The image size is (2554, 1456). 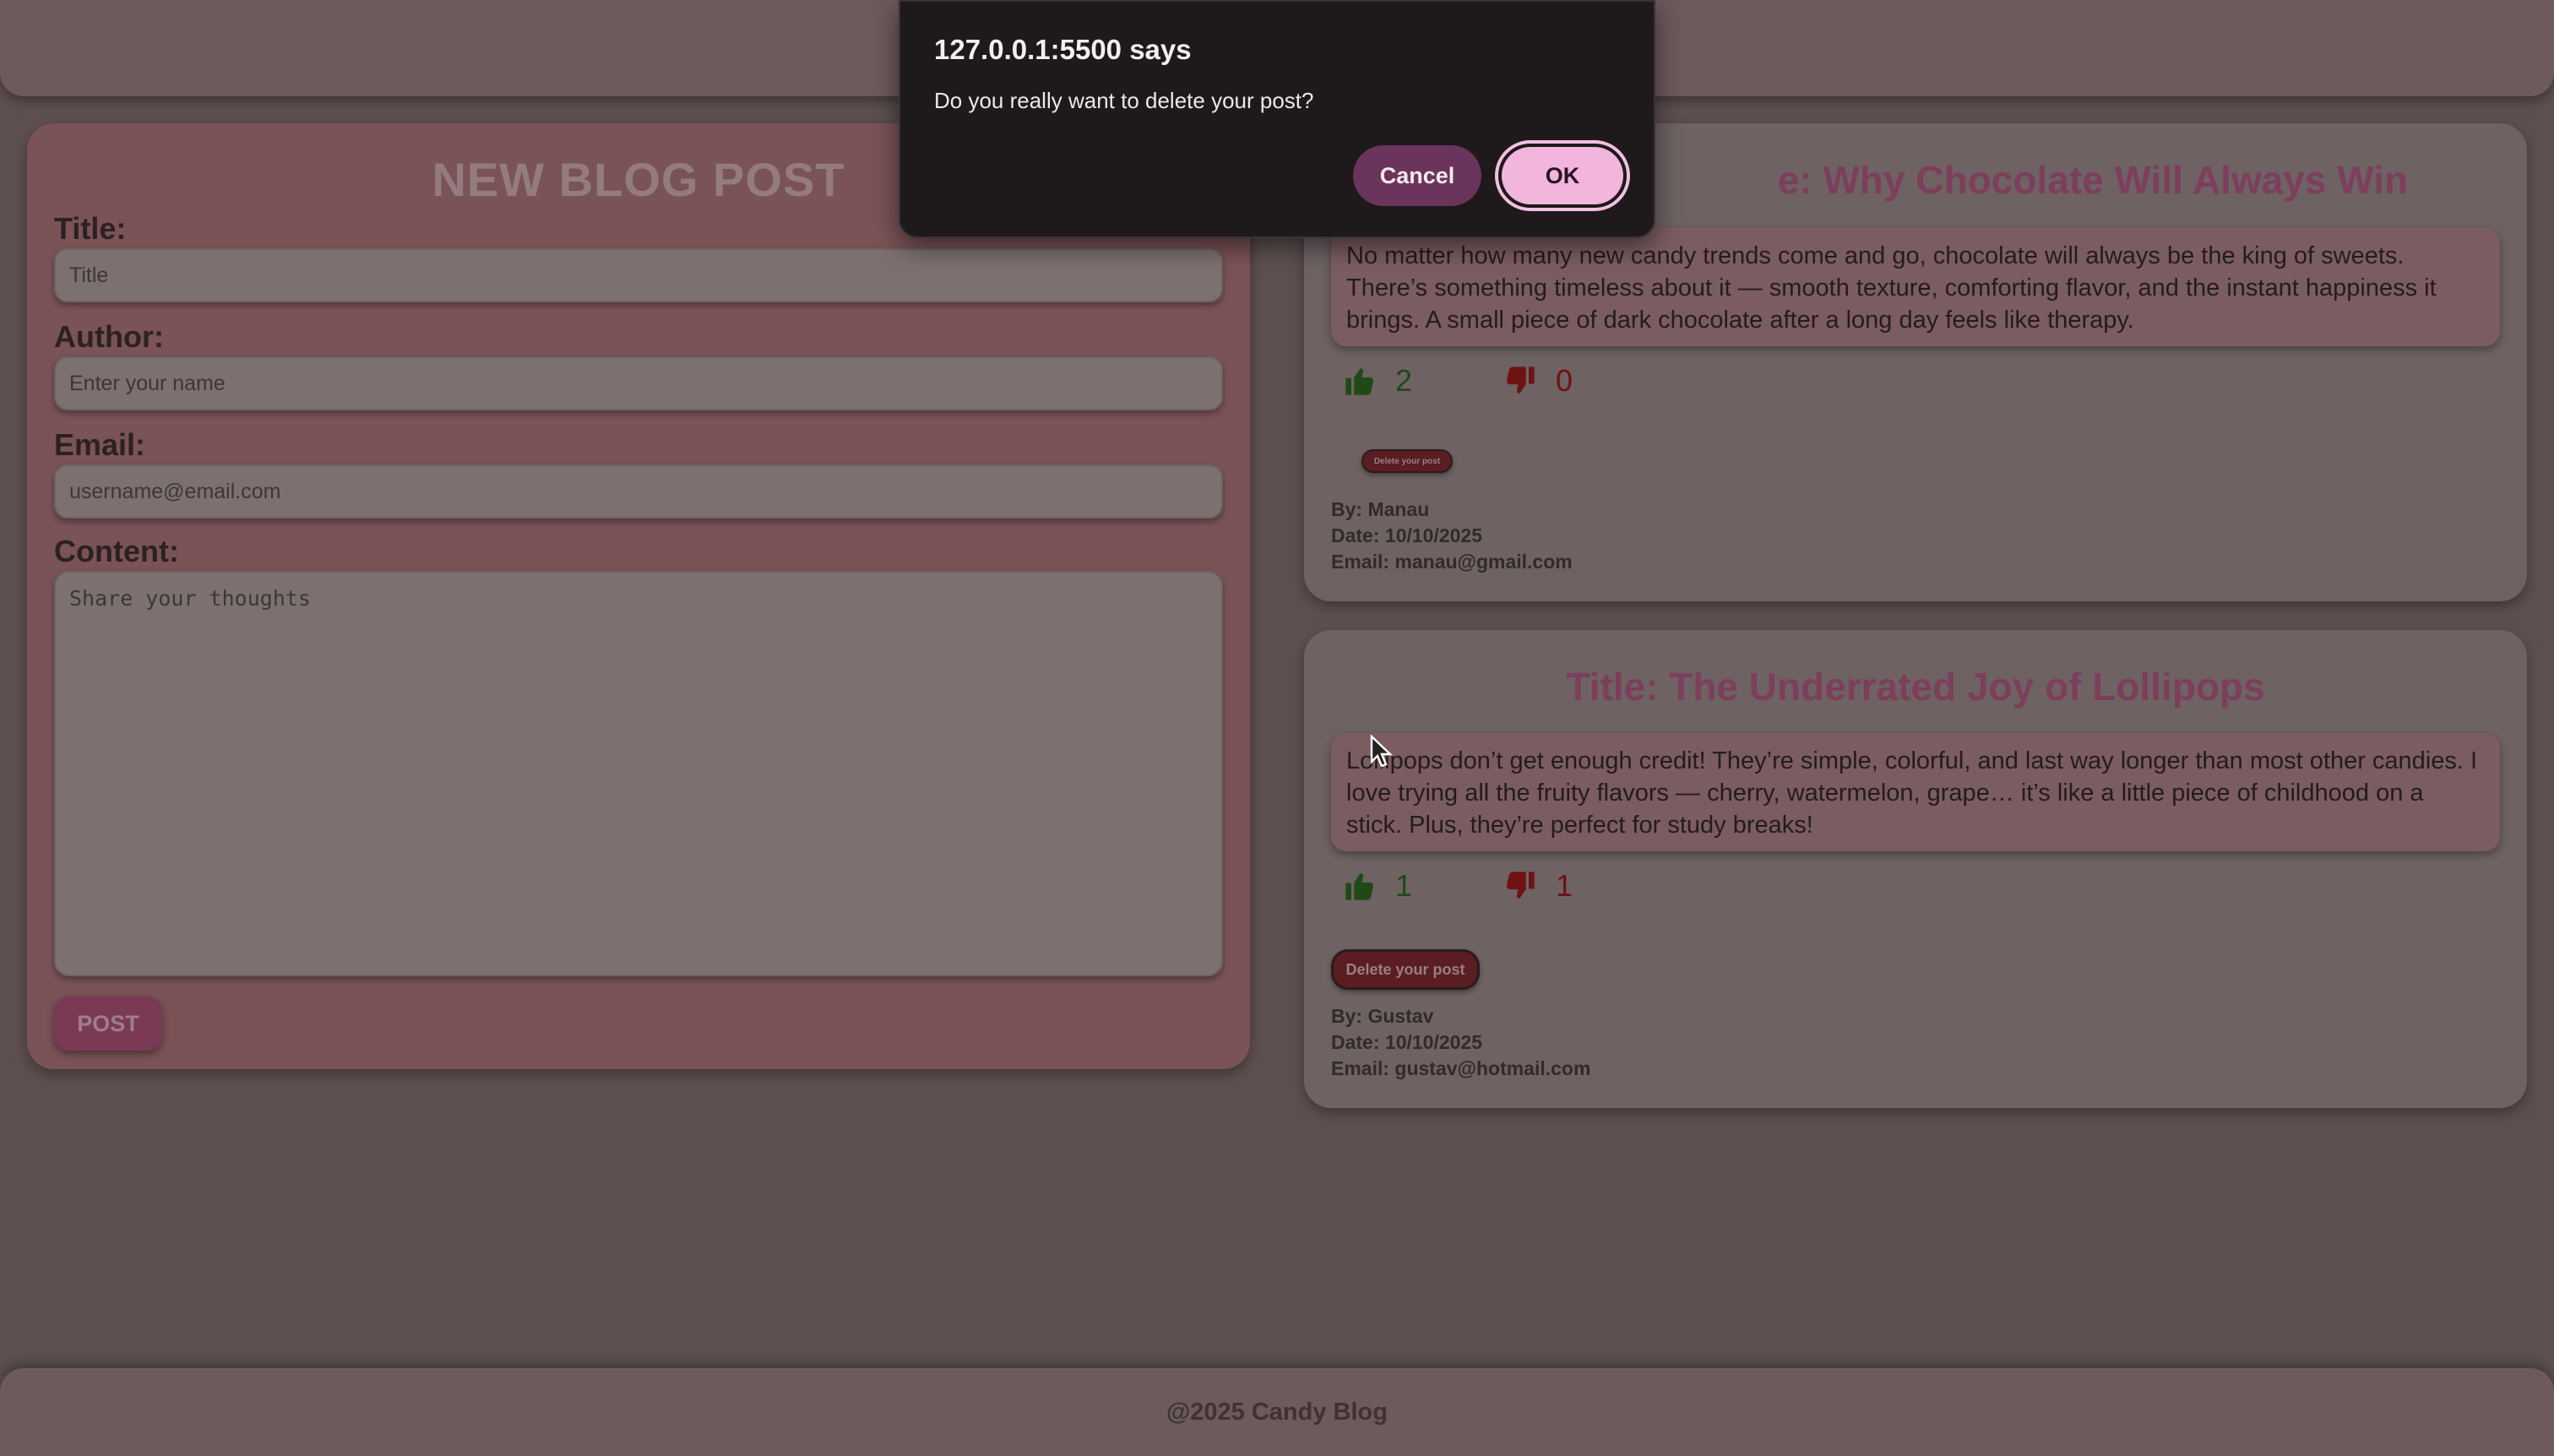 What do you see at coordinates (1382, 1016) in the screenshot?
I see `post-author: By: Gustav` at bounding box center [1382, 1016].